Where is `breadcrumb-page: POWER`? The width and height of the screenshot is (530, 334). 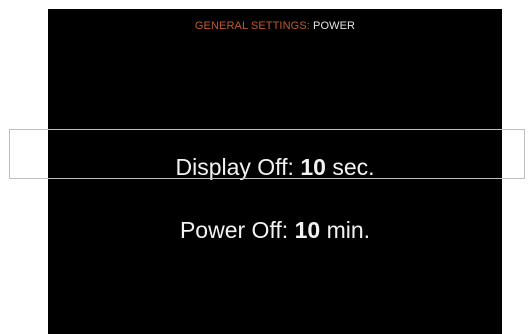 breadcrumb-page: POWER is located at coordinates (334, 26).